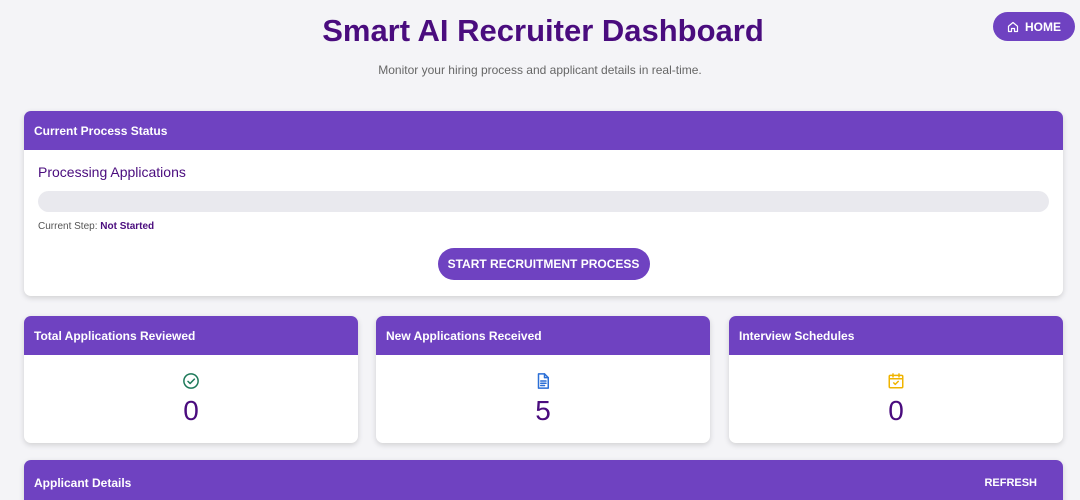 This screenshot has width=1080, height=500. I want to click on process-status-header: Current Process Status, so click(543, 130).